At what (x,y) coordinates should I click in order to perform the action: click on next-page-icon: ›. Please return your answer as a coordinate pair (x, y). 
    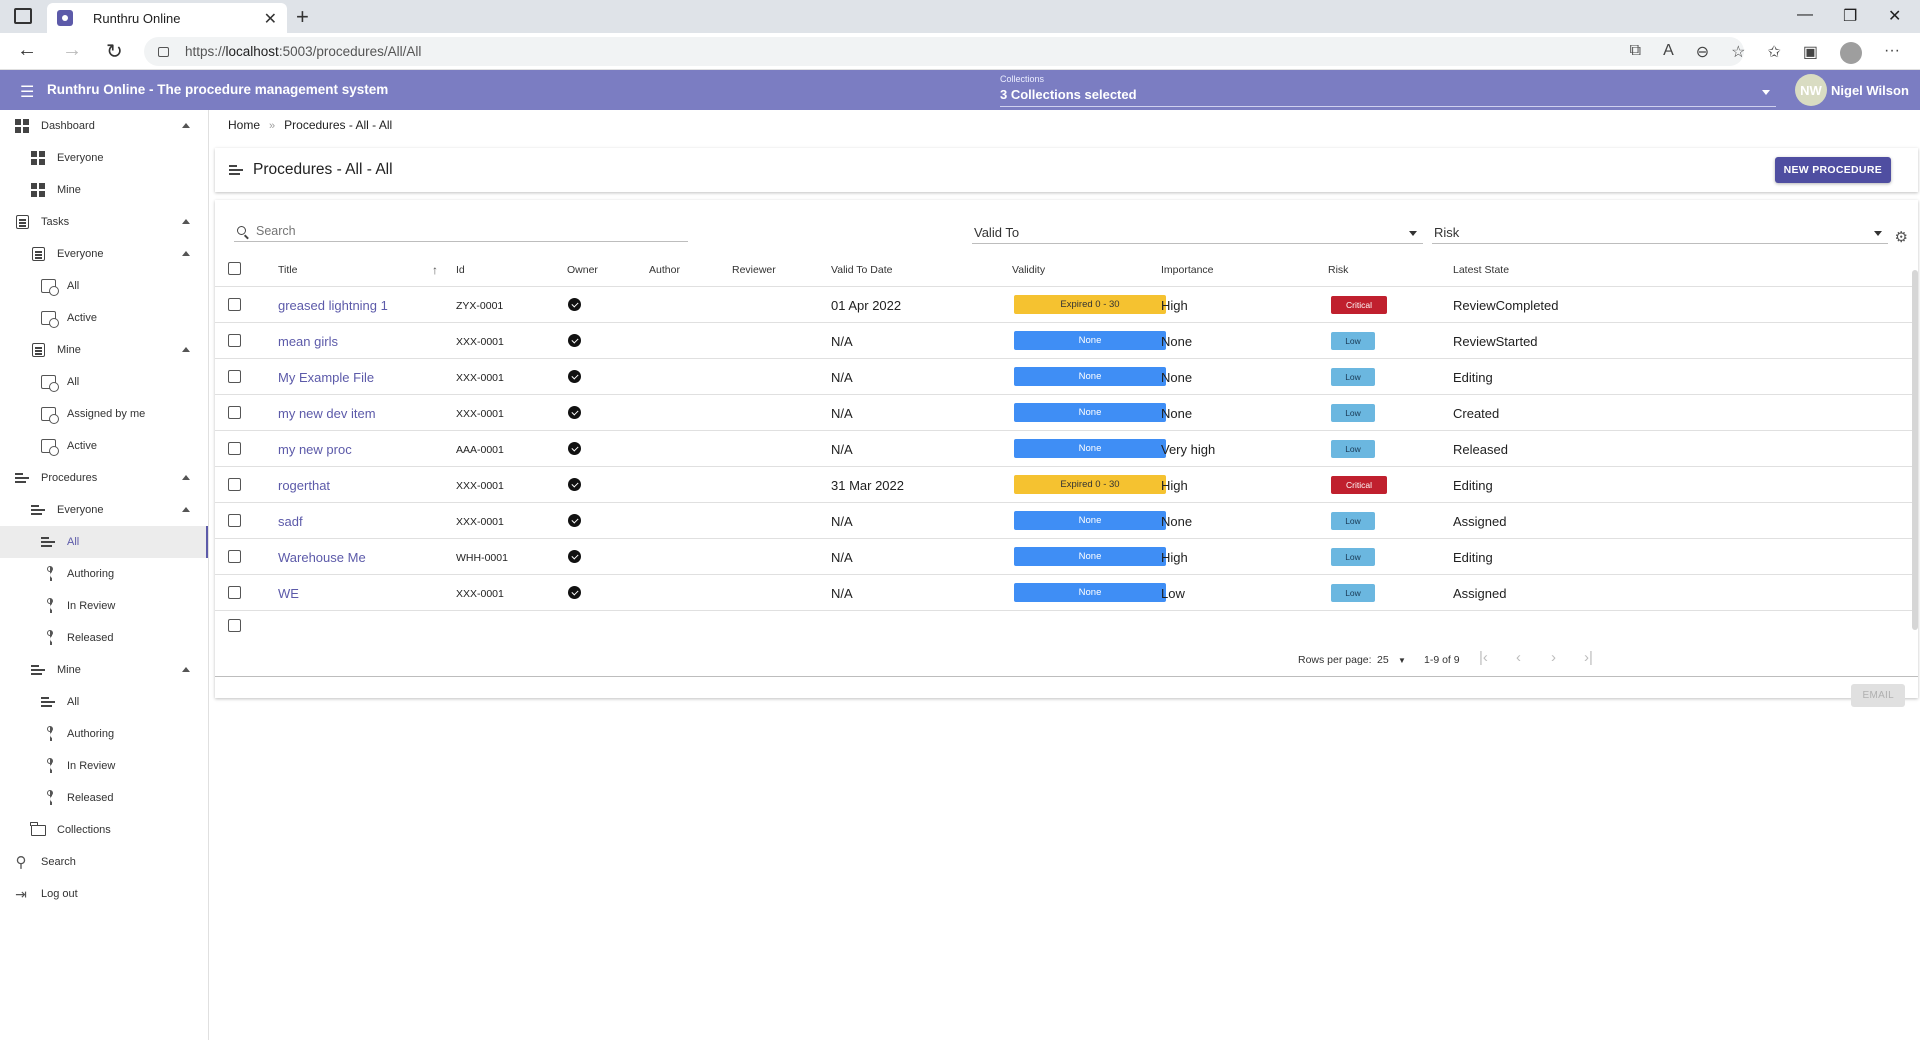
    Looking at the image, I should click on (1553, 657).